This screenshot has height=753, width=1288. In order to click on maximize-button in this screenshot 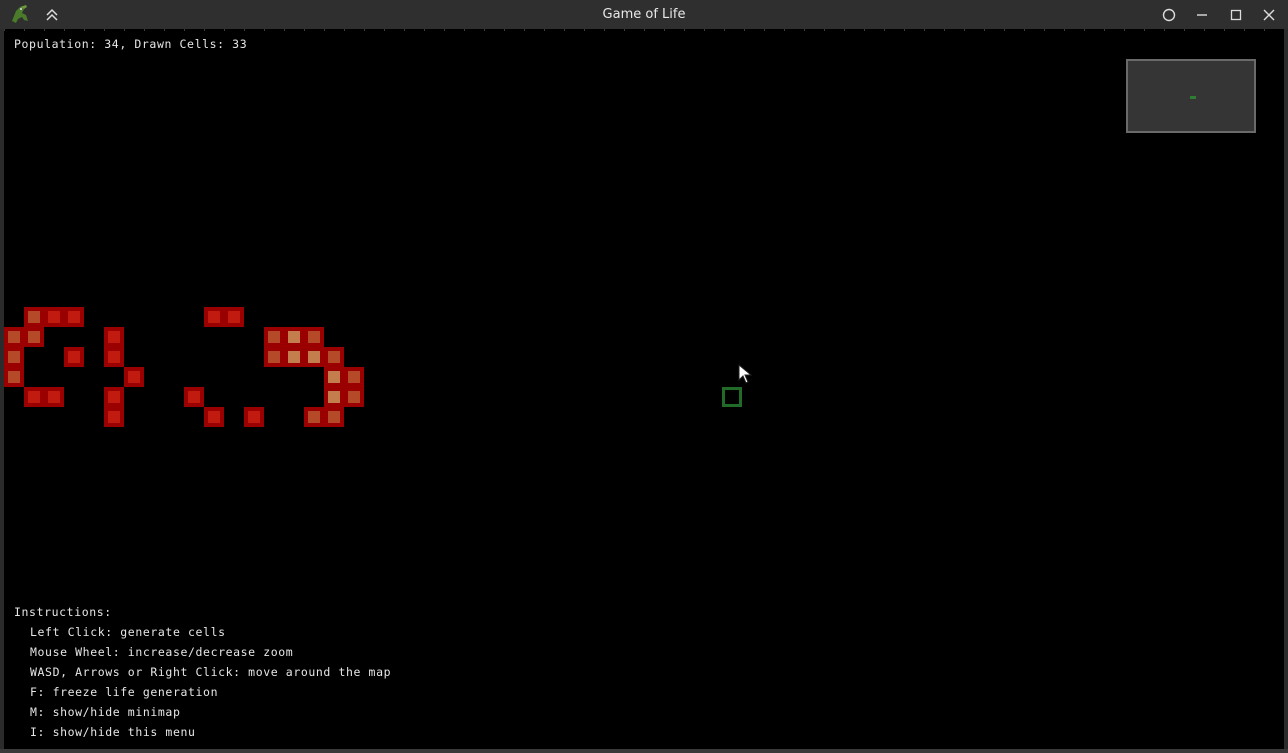, I will do `click(1236, 15)`.